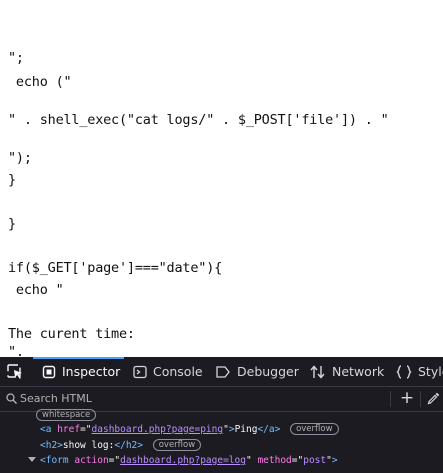  What do you see at coordinates (91, 371) in the screenshot?
I see `tab-label: Inspector` at bounding box center [91, 371].